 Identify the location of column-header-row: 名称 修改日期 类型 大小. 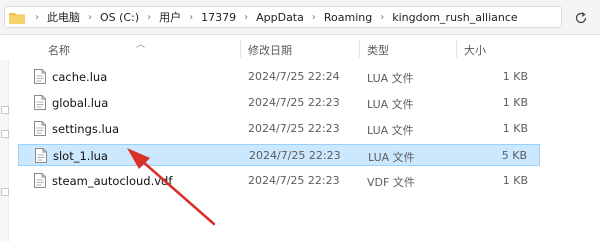
(300, 49).